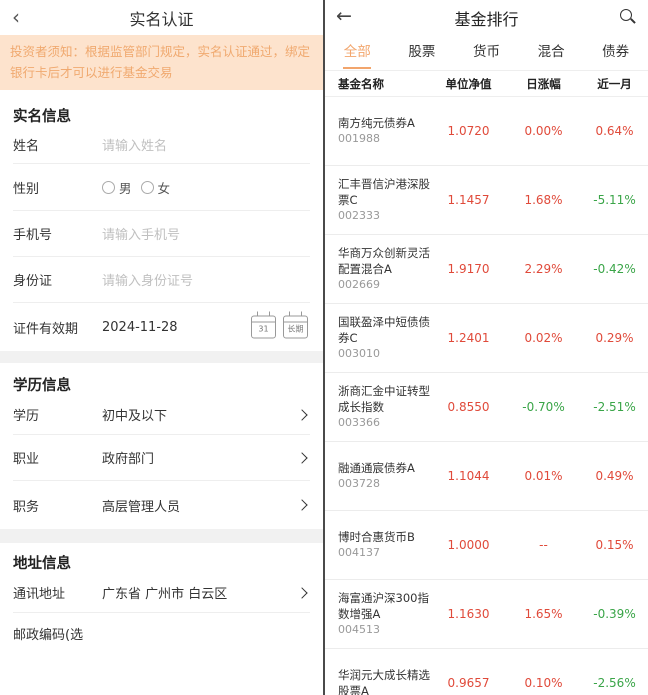  I want to click on table-row: 汇丰晋信沪港深股票C 002333 1.1457 1.68% -5.11%, so click(486, 200).